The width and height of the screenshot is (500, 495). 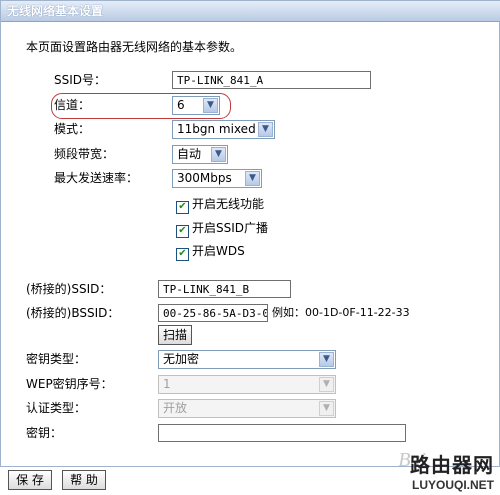 I want to click on wep-index-value: 1, so click(x=167, y=384).